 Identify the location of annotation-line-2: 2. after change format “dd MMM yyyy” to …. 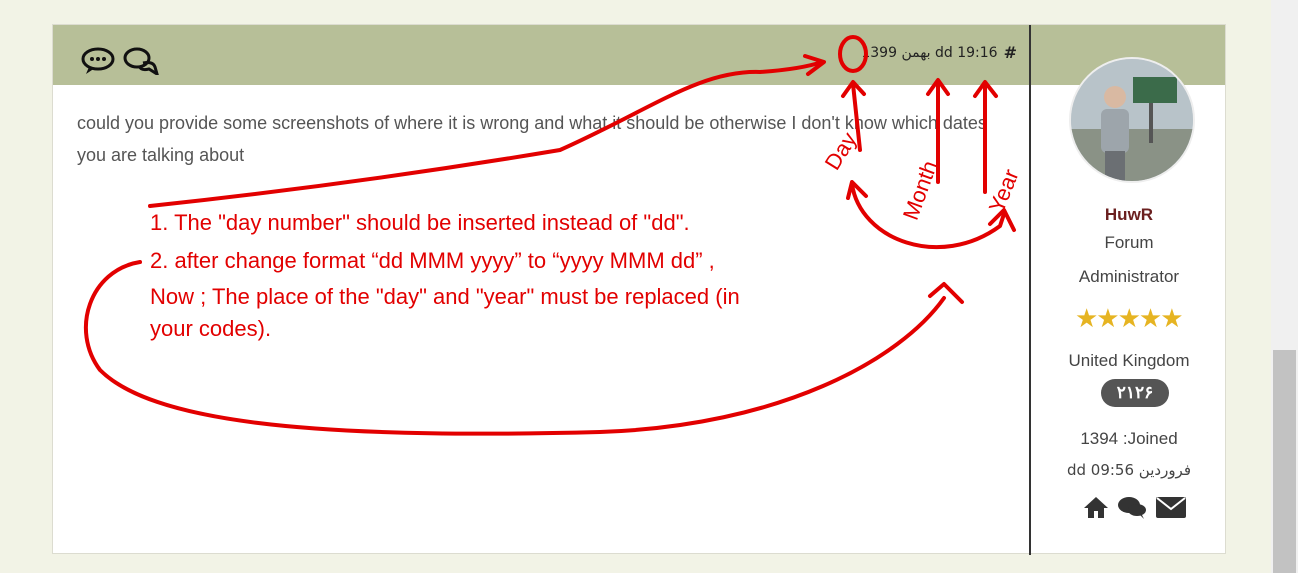
(432, 260).